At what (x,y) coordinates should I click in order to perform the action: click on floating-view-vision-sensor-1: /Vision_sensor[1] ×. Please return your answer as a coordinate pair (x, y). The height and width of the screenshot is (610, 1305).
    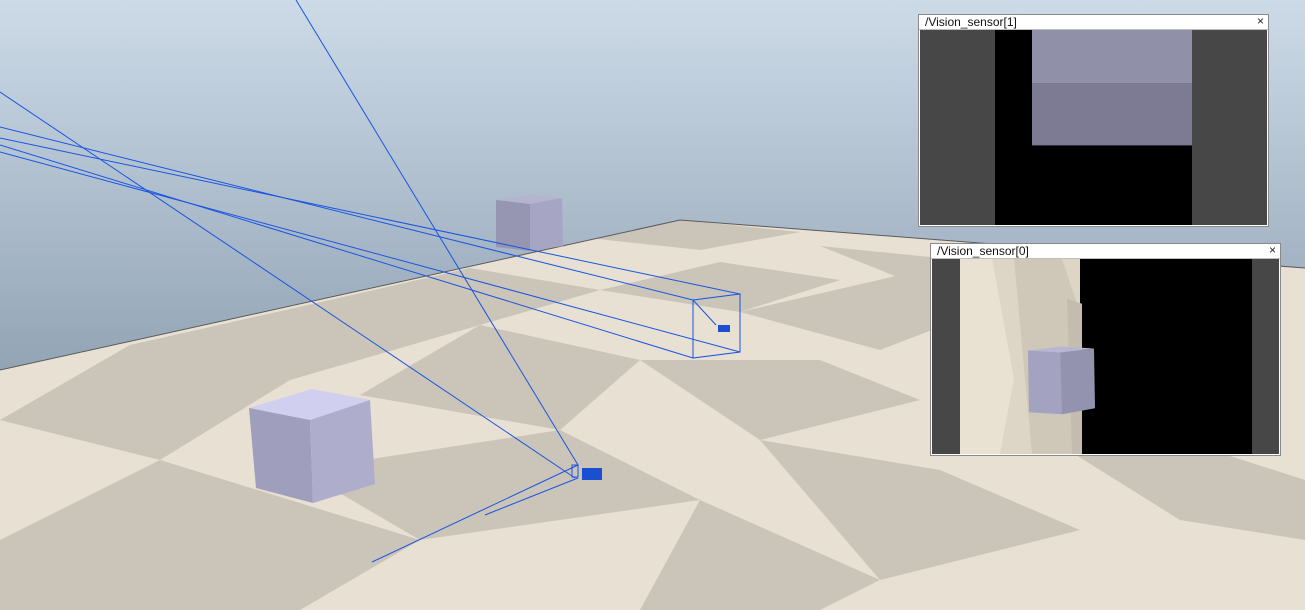
    Looking at the image, I should click on (1093, 120).